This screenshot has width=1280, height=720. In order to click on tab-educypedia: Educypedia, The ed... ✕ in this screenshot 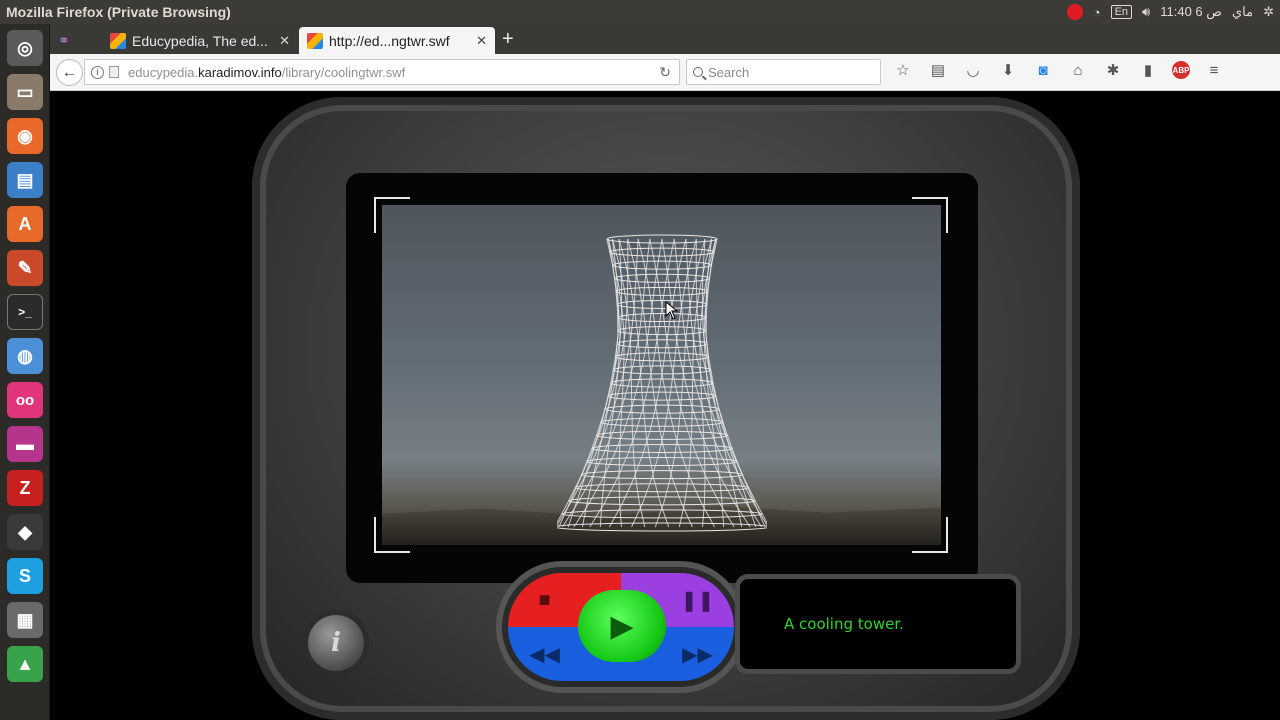, I will do `click(200, 40)`.